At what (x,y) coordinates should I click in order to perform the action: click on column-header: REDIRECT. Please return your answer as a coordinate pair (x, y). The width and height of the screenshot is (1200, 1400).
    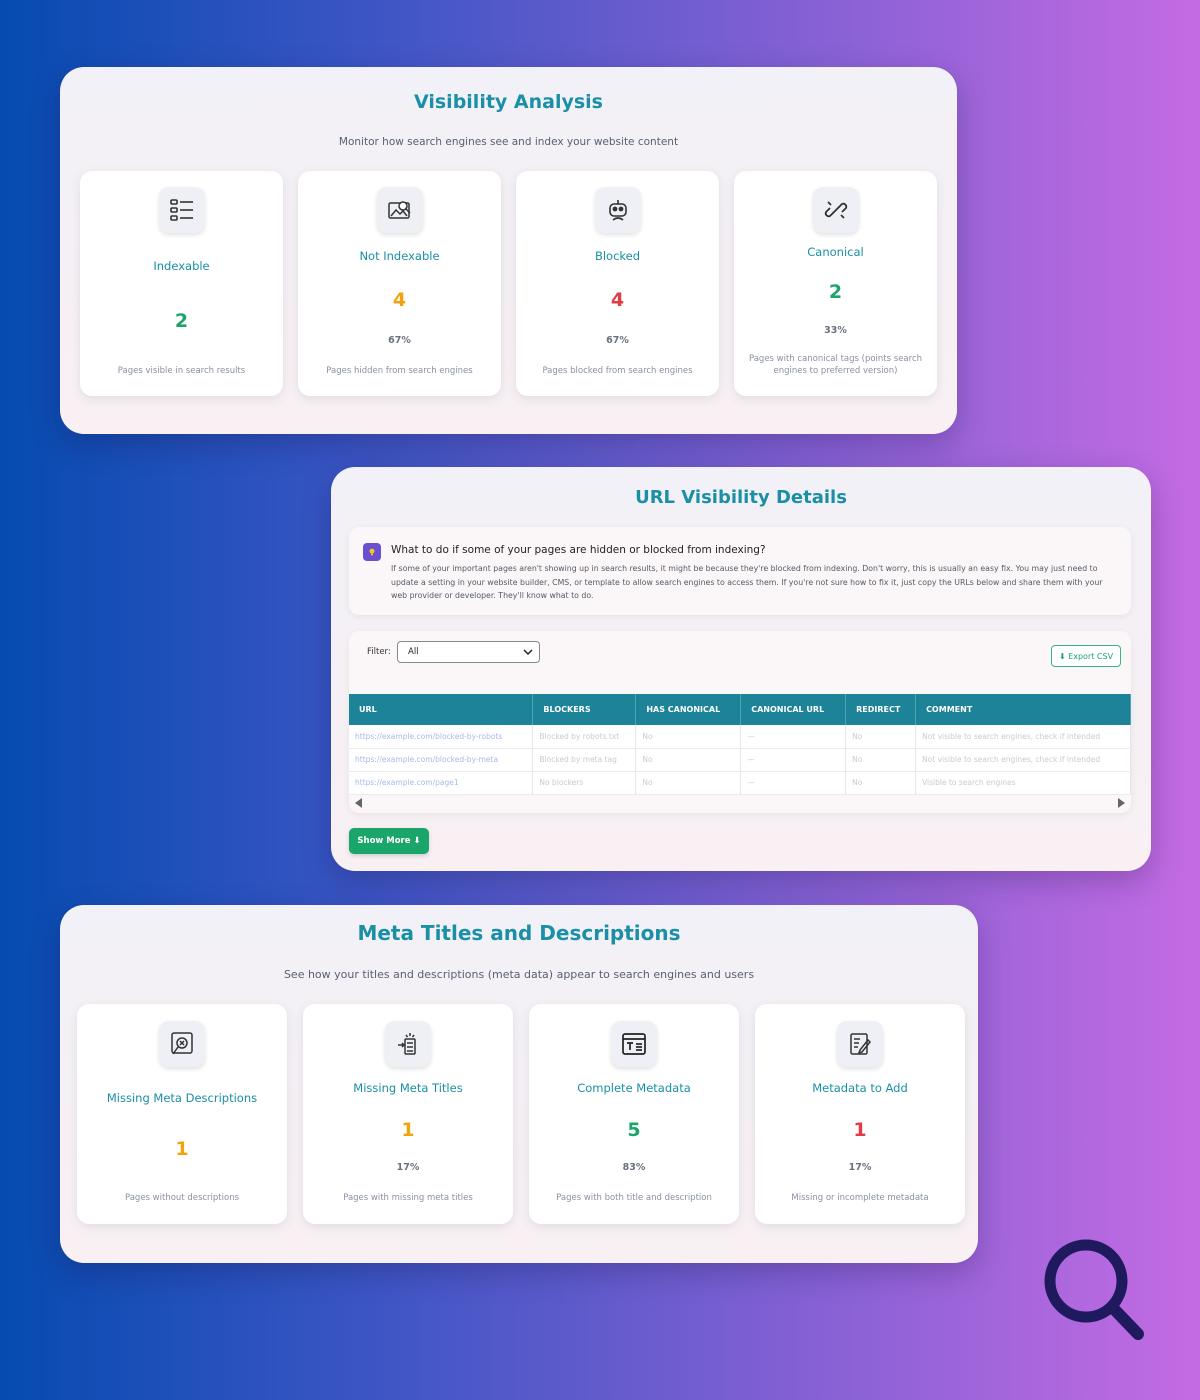
    Looking at the image, I should click on (881, 709).